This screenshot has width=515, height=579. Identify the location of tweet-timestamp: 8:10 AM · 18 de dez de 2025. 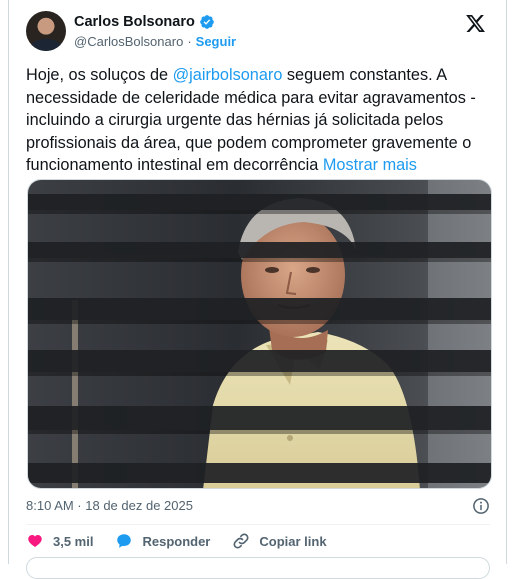
(109, 505).